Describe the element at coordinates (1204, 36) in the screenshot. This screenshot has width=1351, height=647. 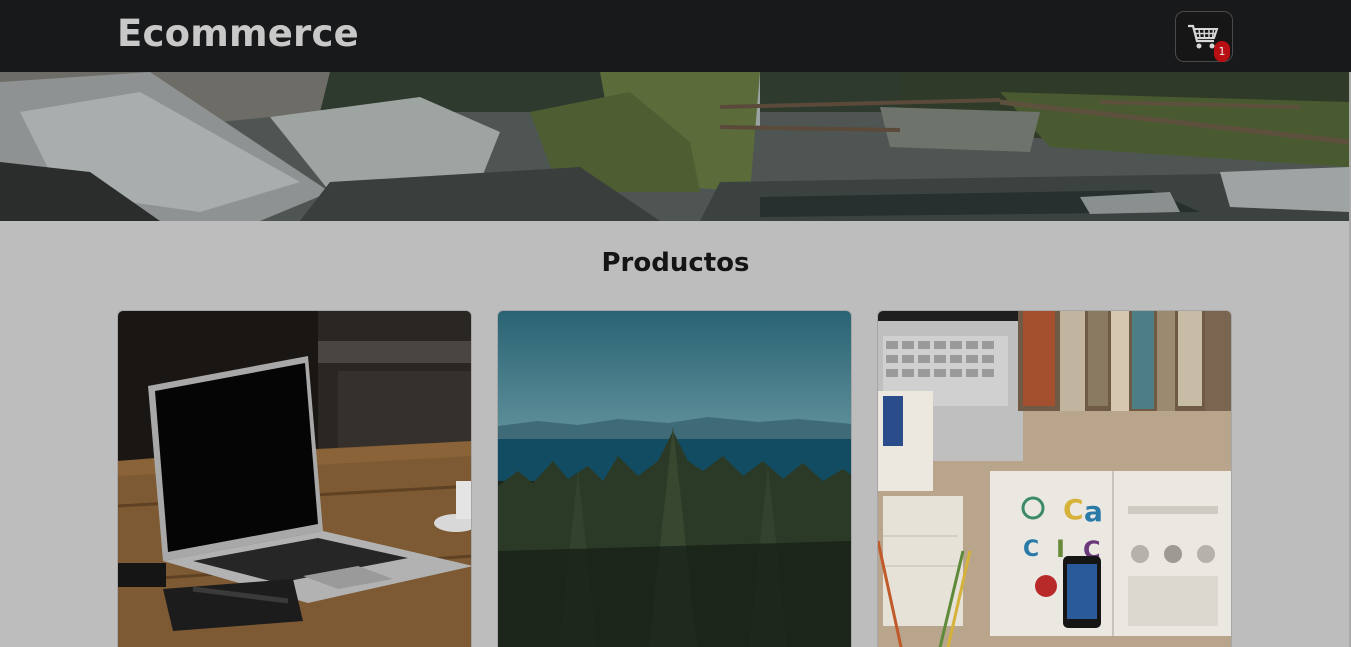
I see `cart-button: 1` at that location.